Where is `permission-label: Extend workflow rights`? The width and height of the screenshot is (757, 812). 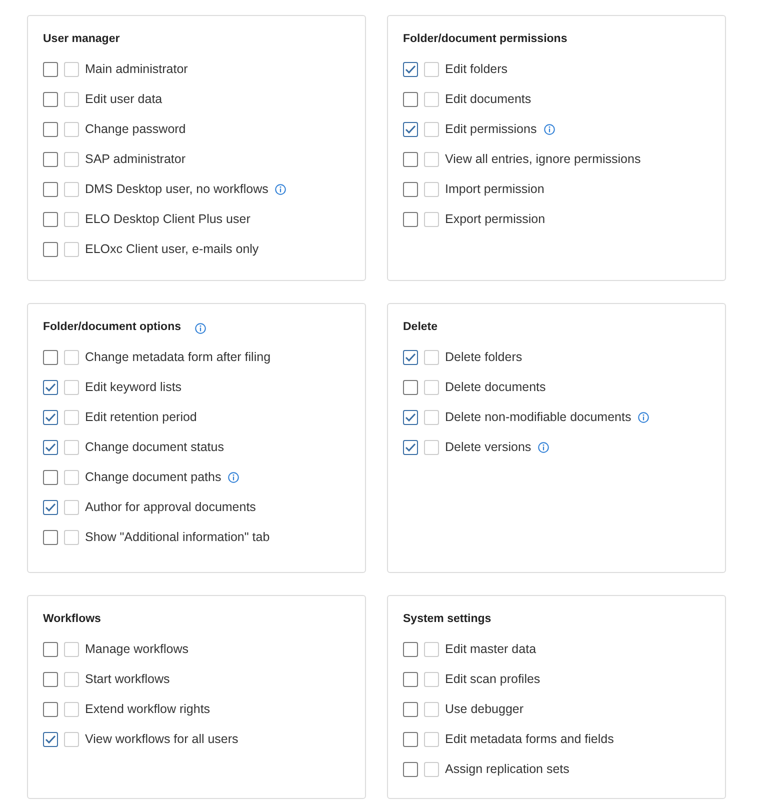 permission-label: Extend workflow rights is located at coordinates (147, 709).